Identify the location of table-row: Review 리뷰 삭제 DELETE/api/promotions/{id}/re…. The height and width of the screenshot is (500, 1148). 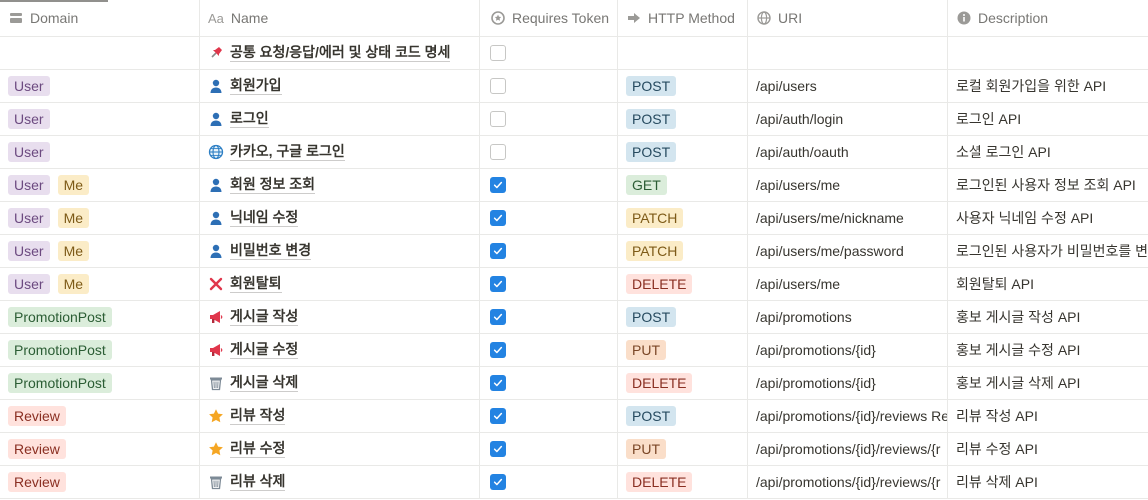
(574, 482).